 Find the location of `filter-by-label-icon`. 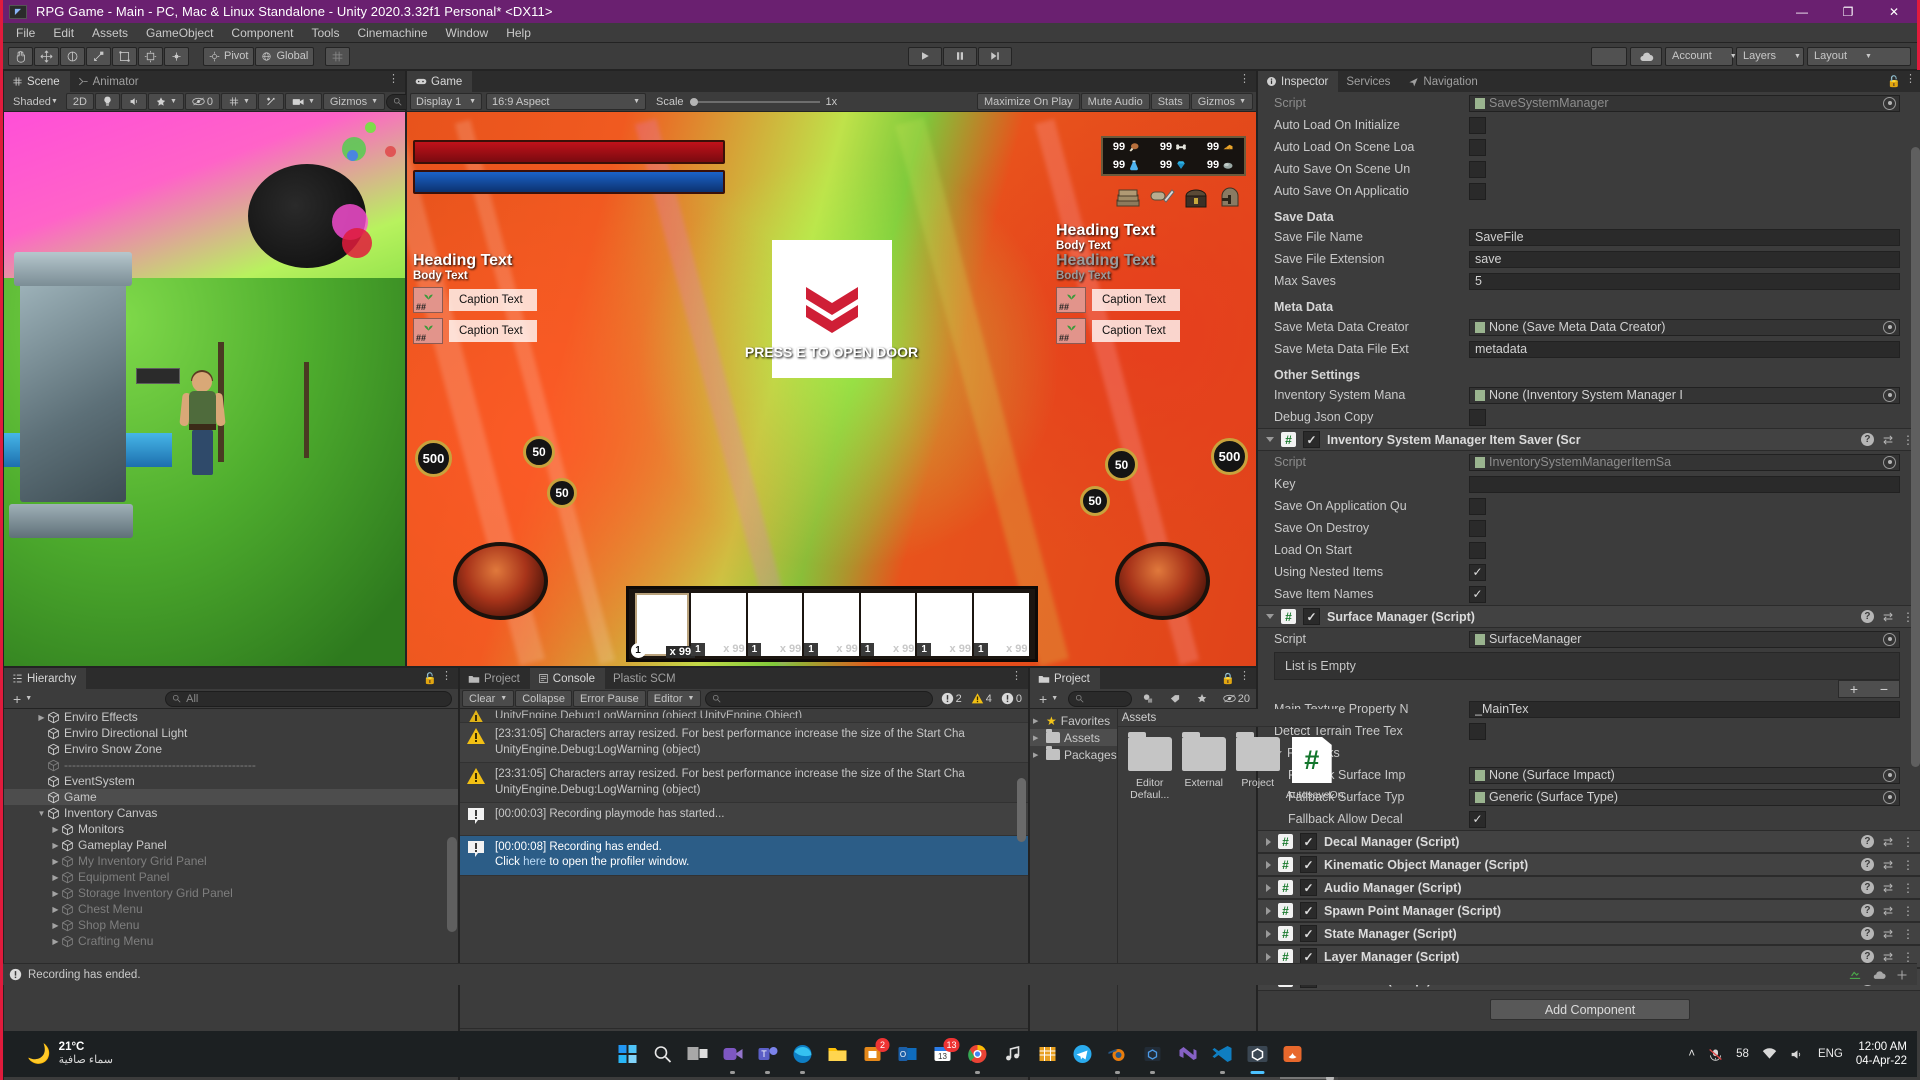

filter-by-label-icon is located at coordinates (1175, 698).